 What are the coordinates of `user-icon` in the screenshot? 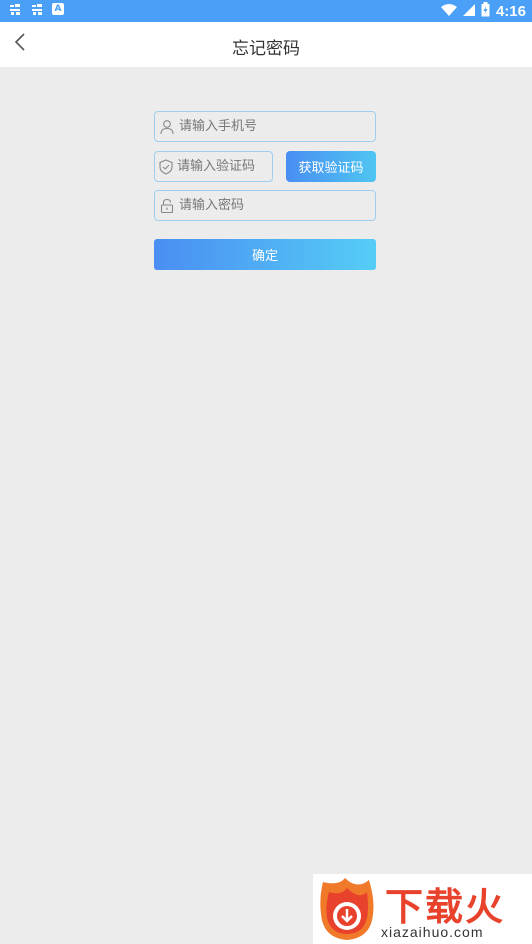 It's located at (167, 127).